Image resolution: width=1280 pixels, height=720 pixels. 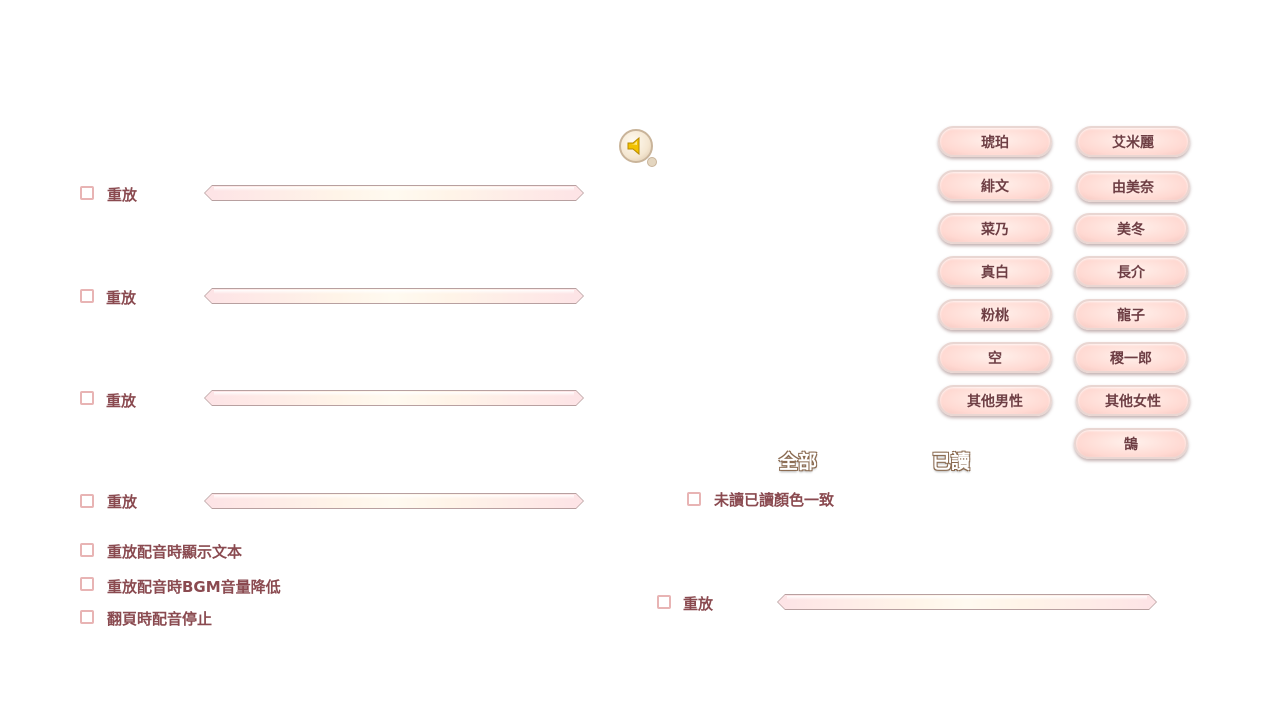 I want to click on speaker-glyph, so click(x=633, y=146).